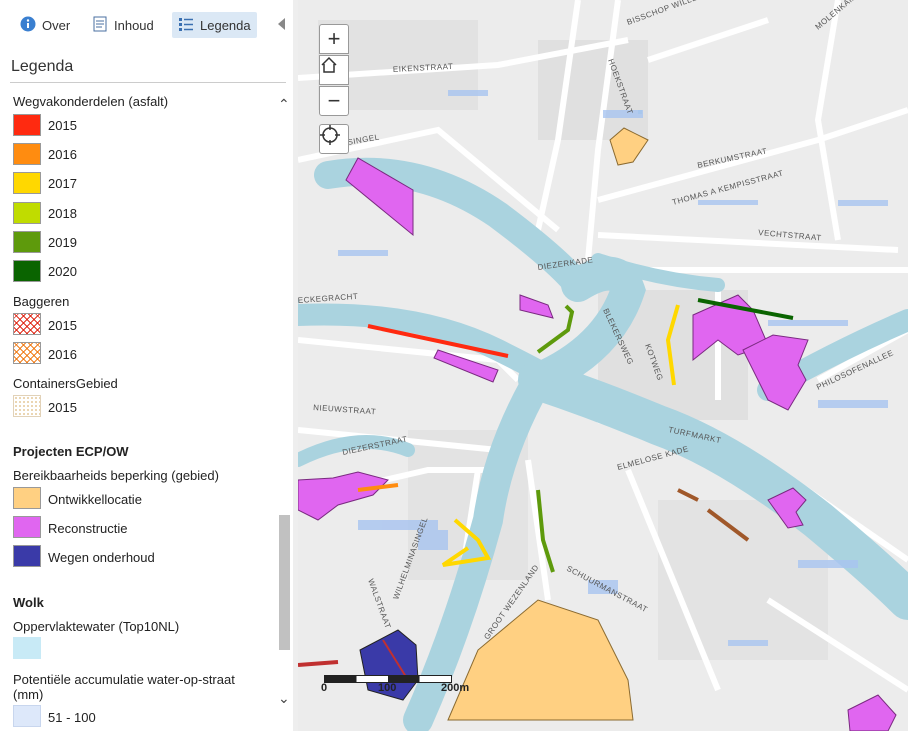  What do you see at coordinates (101, 557) in the screenshot?
I see `legend-label: Wegen onderhoud` at bounding box center [101, 557].